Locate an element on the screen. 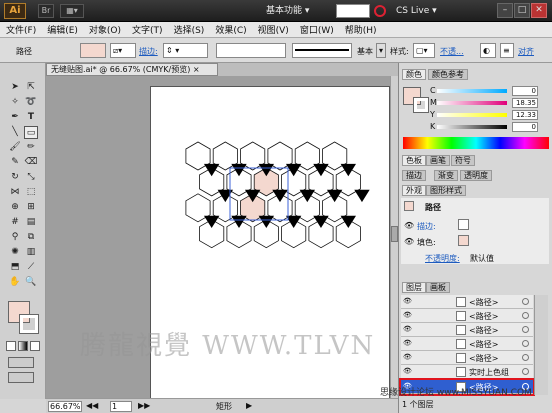 The width and height of the screenshot is (552, 413). type-tool-icon: T is located at coordinates (31, 117).